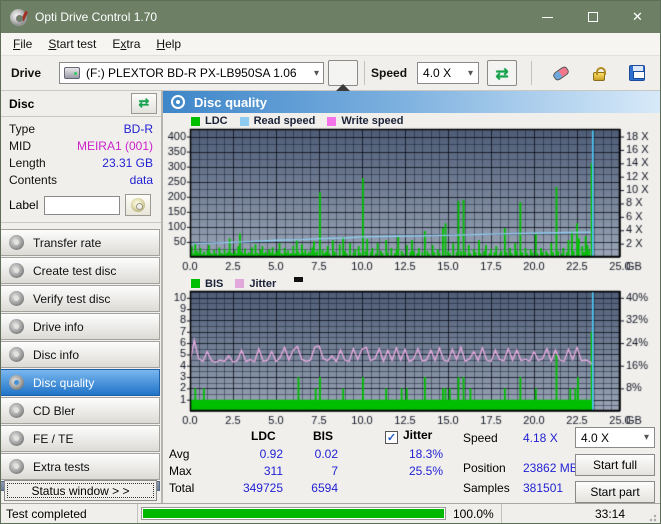 The height and width of the screenshot is (524, 661). What do you see at coordinates (81, 129) in the screenshot?
I see `disc-field-type: Type BD-R` at bounding box center [81, 129].